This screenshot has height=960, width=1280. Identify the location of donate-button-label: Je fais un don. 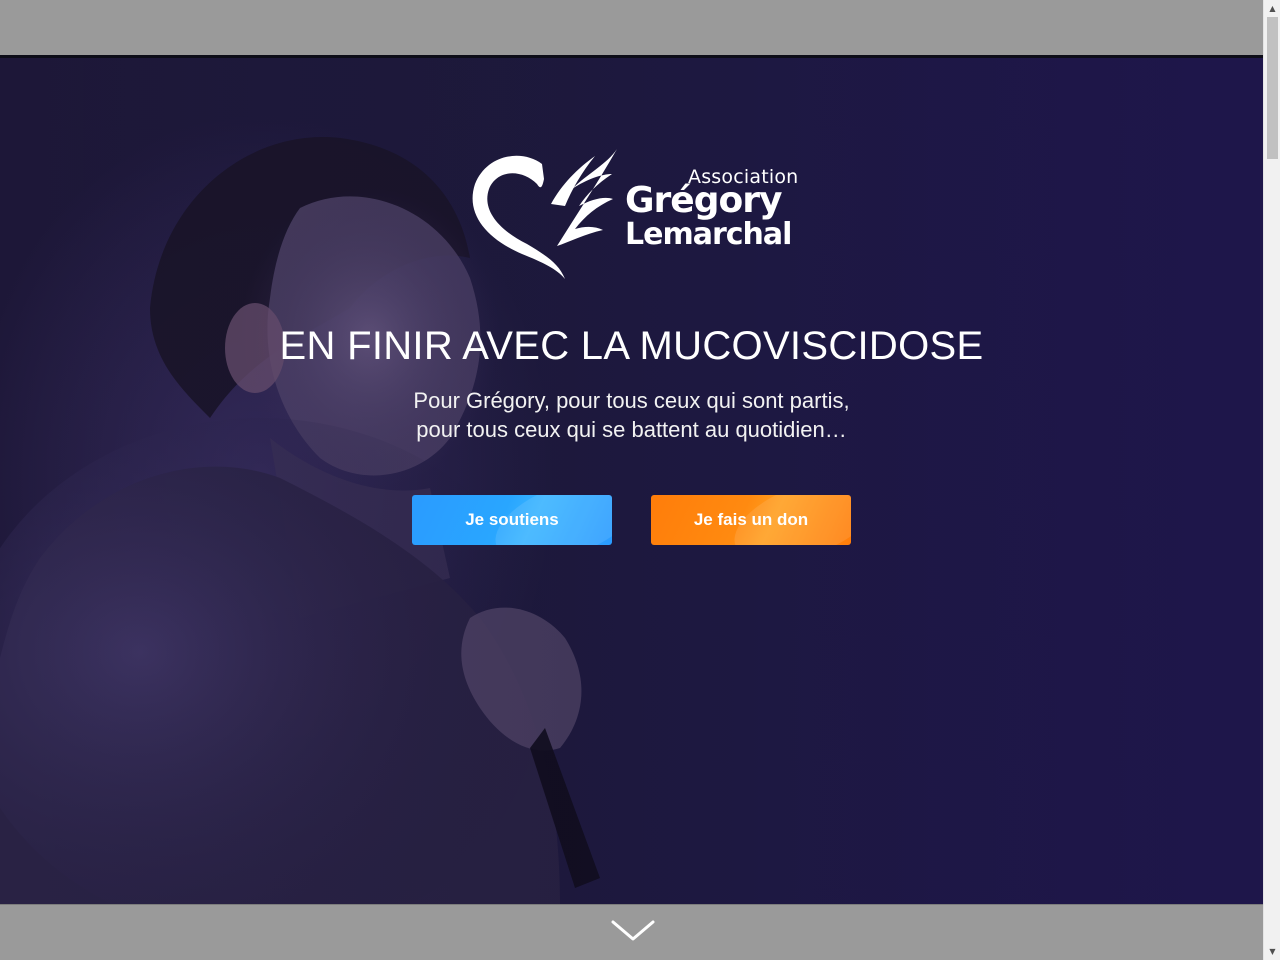
(751, 519).